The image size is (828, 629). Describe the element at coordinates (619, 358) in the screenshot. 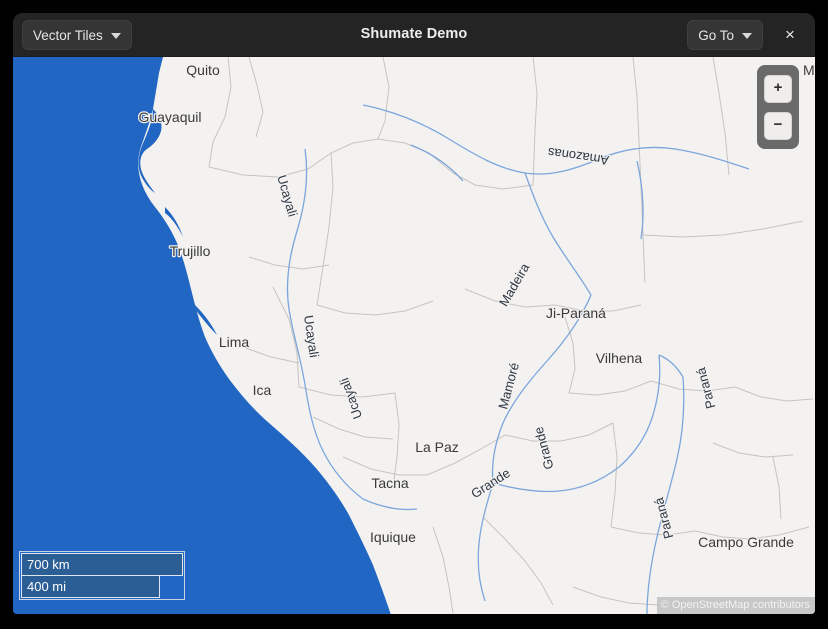

I see `city-label-vilhena: Vilhena` at that location.